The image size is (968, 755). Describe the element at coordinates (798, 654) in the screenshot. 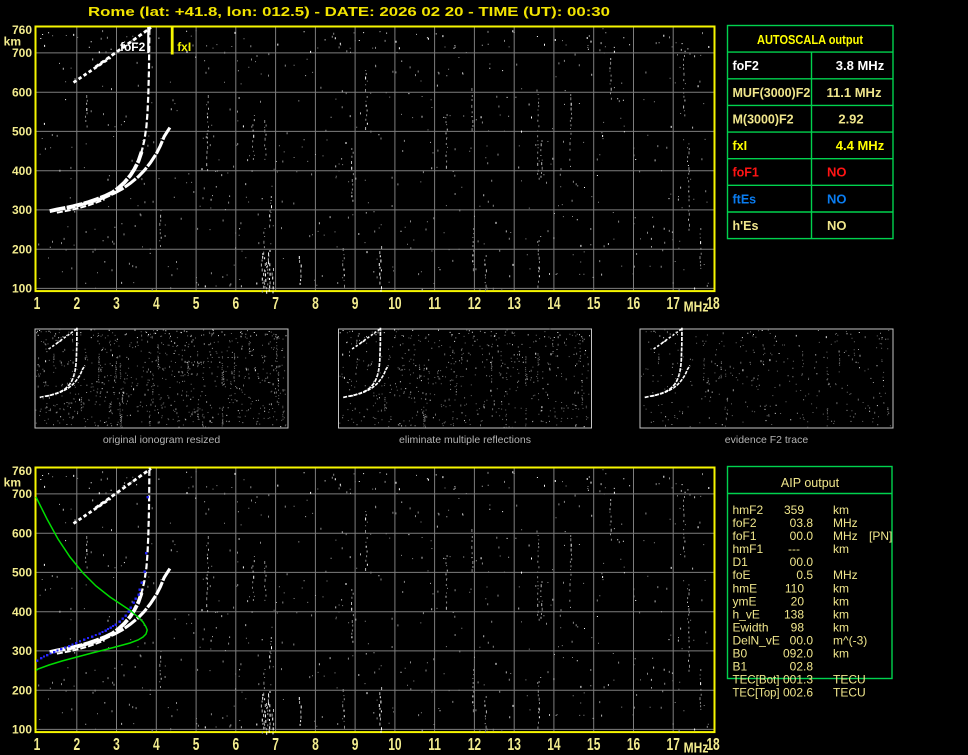

I see `svg-text: 092.0` at that location.